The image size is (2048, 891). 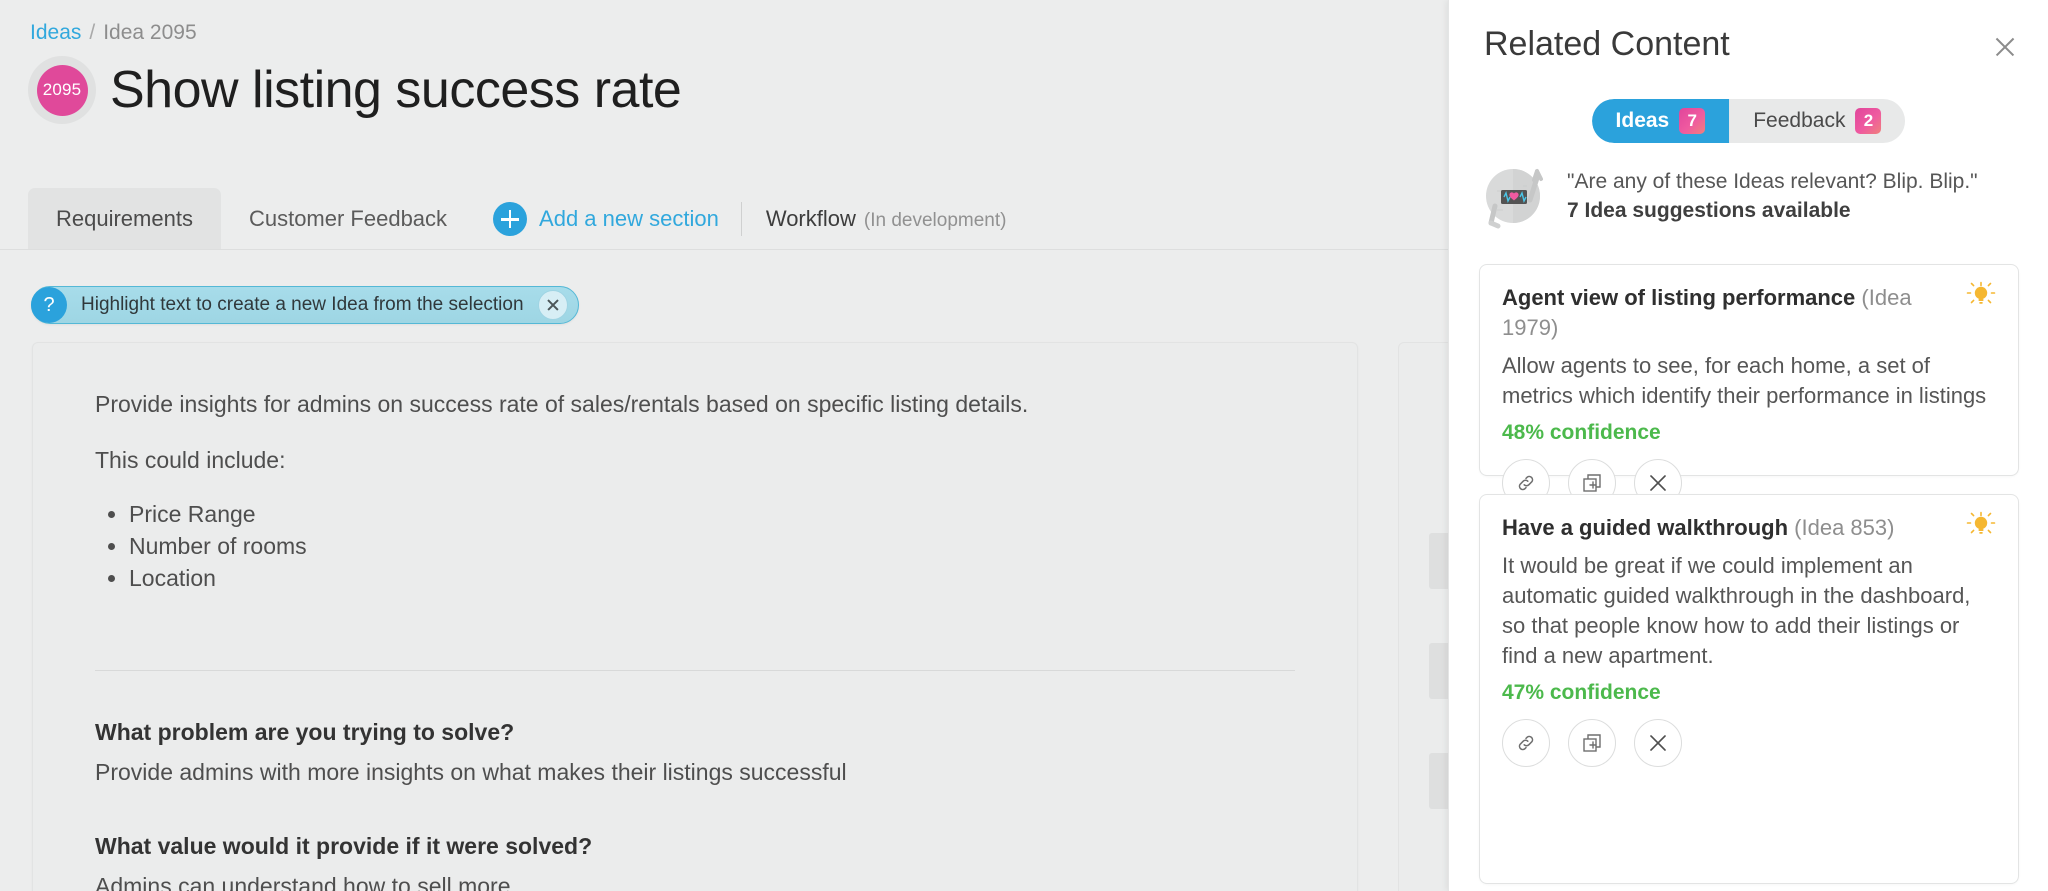 I want to click on robot-avatar-icon, so click(x=1514, y=199).